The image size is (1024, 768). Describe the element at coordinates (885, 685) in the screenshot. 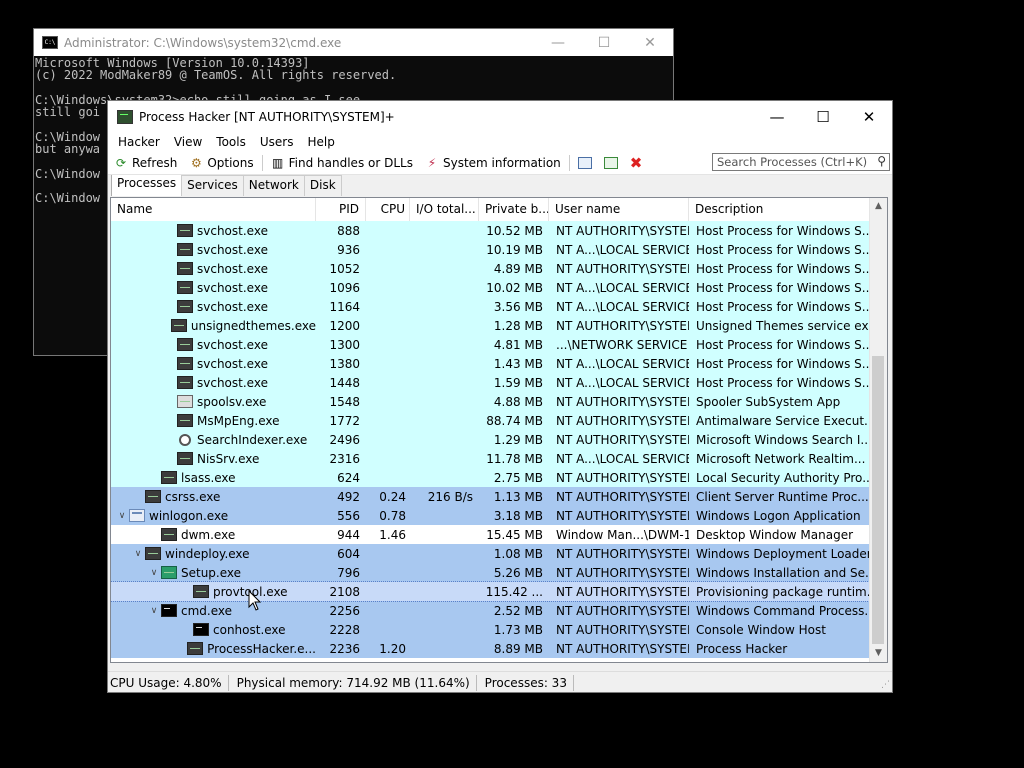

I see `resize-grip-icon: ⋰` at that location.